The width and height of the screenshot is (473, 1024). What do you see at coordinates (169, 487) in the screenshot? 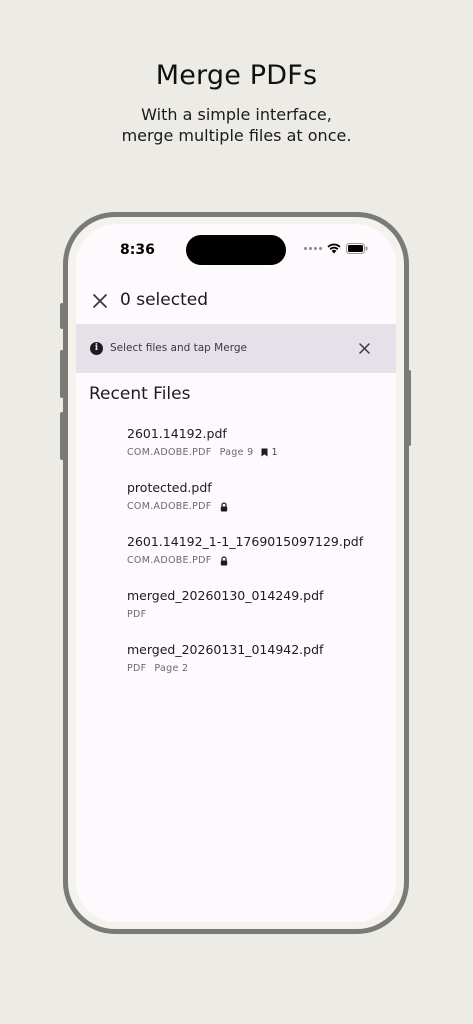
I see `file-name: protected.pdf` at bounding box center [169, 487].